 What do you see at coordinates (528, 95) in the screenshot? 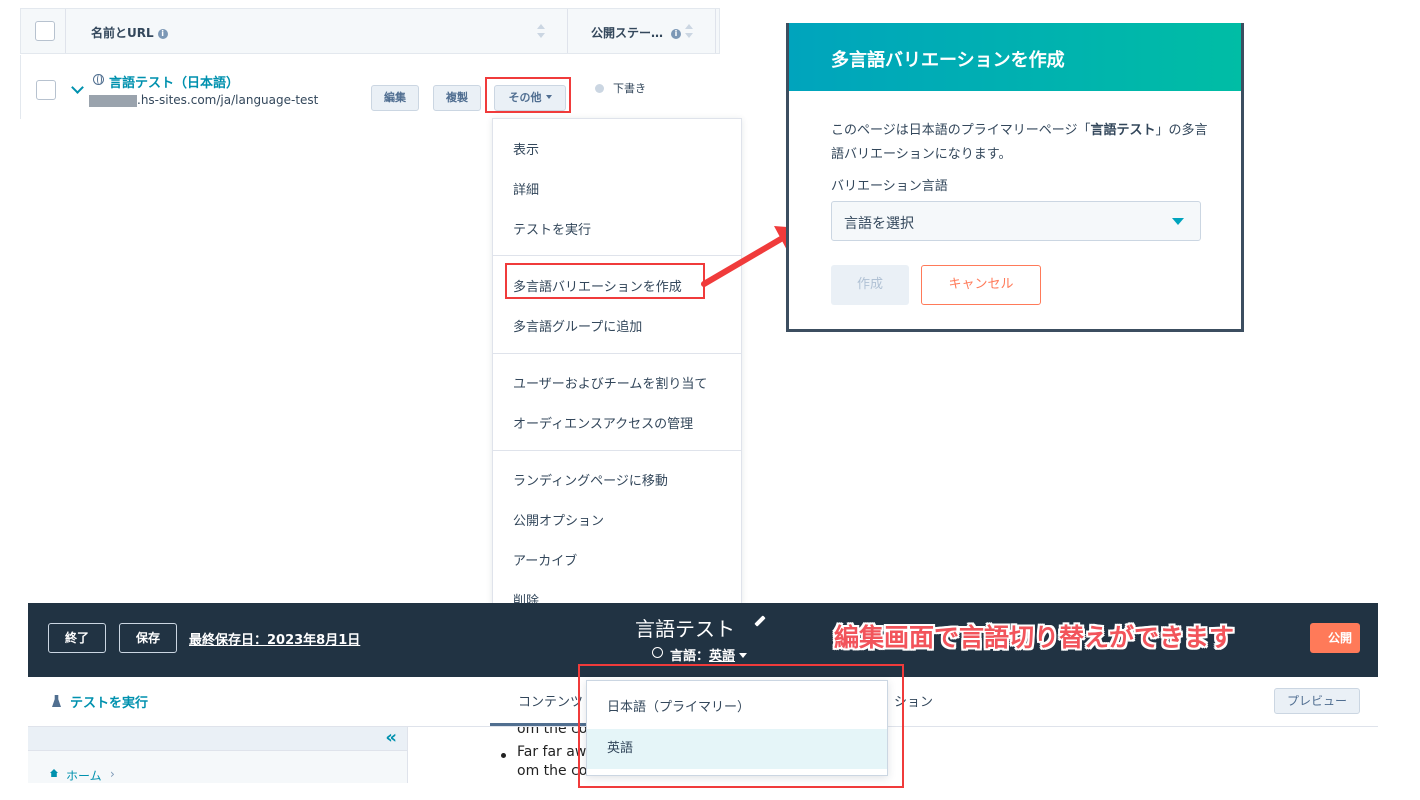
I see `highlight-more-button` at bounding box center [528, 95].